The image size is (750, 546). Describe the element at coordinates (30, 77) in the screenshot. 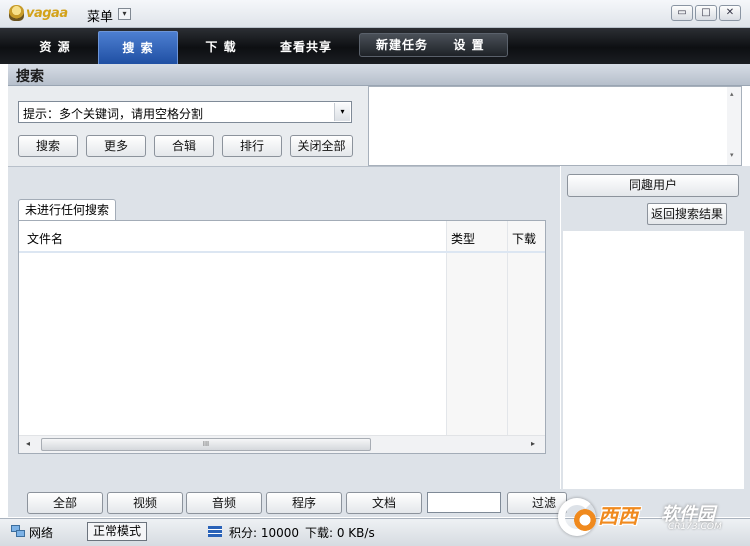

I see `section-title: 搜索` at that location.